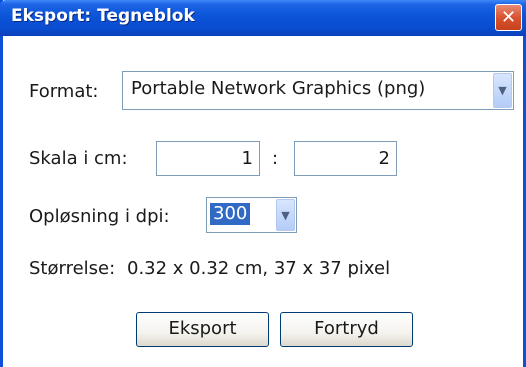 The width and height of the screenshot is (526, 367). I want to click on scale-right-input: 2, so click(345, 158).